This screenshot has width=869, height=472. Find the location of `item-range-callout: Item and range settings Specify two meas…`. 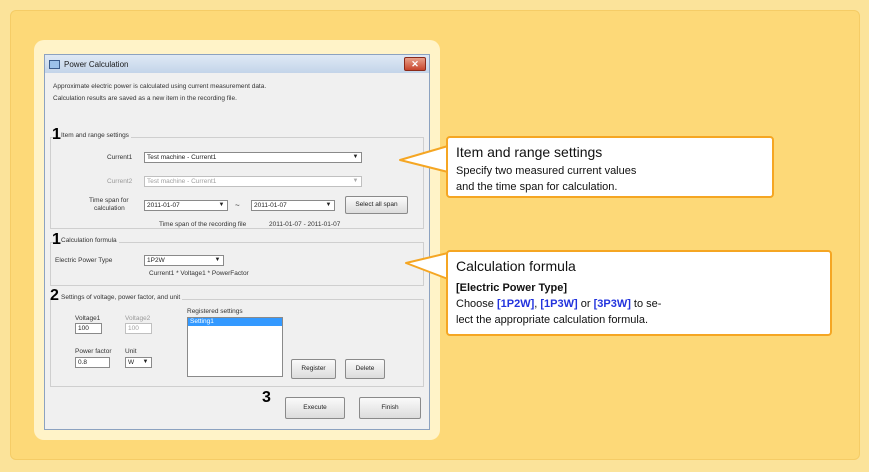

item-range-callout: Item and range settings Specify two meas… is located at coordinates (610, 167).